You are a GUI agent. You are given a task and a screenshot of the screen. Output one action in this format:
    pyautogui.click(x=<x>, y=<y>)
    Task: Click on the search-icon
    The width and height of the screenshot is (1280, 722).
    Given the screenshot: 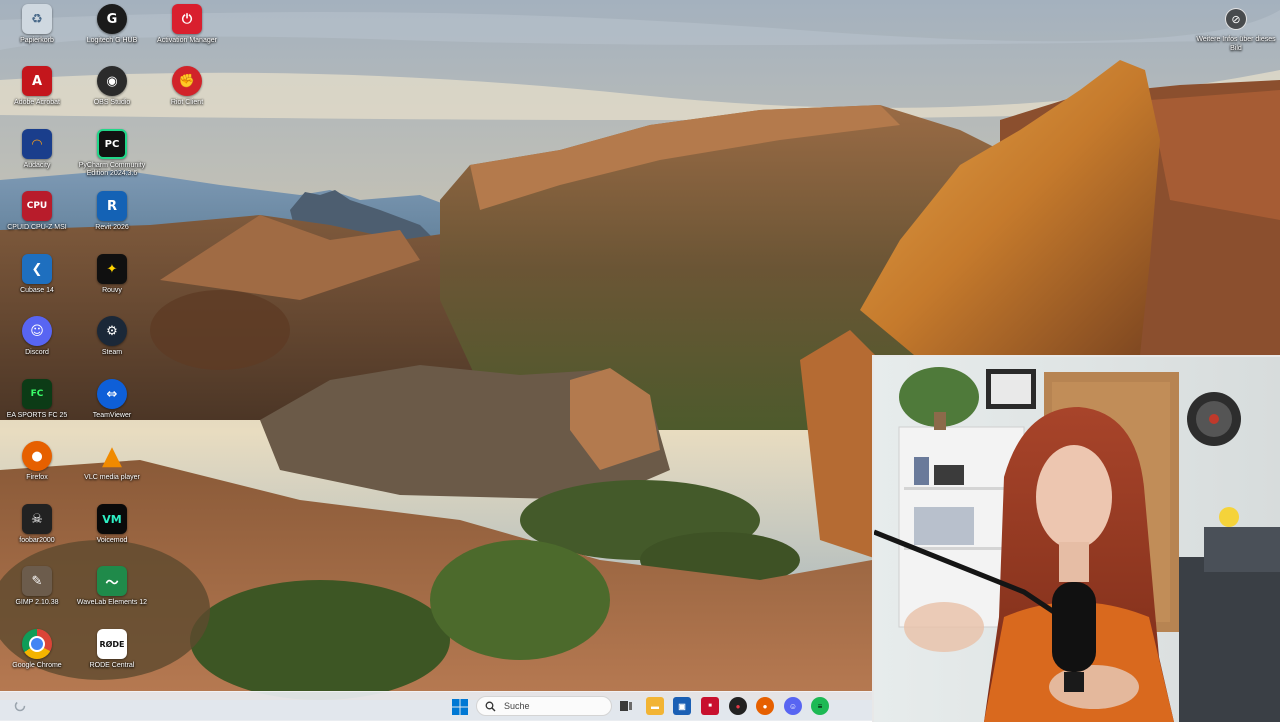 What is the action you would take?
    pyautogui.click(x=490, y=706)
    